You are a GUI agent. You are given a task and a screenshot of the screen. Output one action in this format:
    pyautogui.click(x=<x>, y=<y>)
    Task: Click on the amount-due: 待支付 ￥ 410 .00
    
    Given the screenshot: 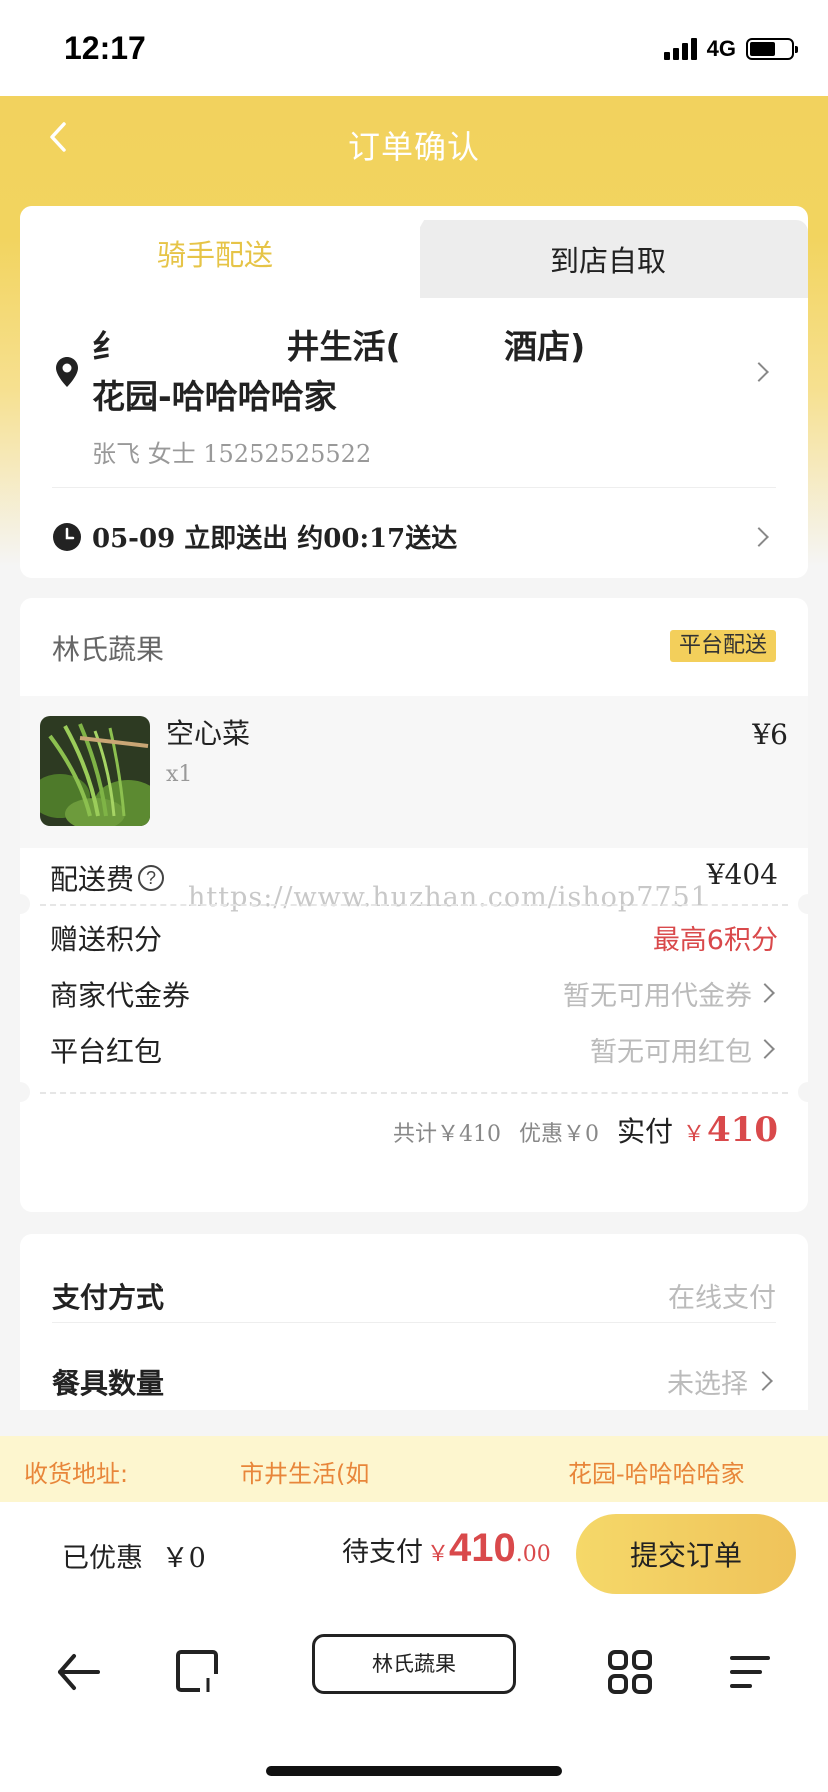 What is the action you would take?
    pyautogui.click(x=446, y=1548)
    